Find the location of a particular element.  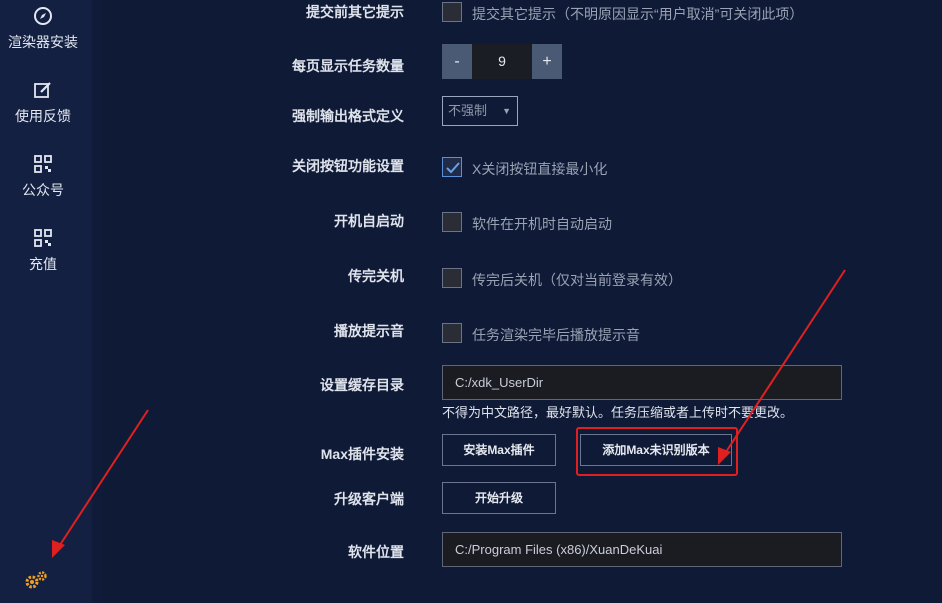

sidebar-item-label: 公众号 is located at coordinates (43, 190).